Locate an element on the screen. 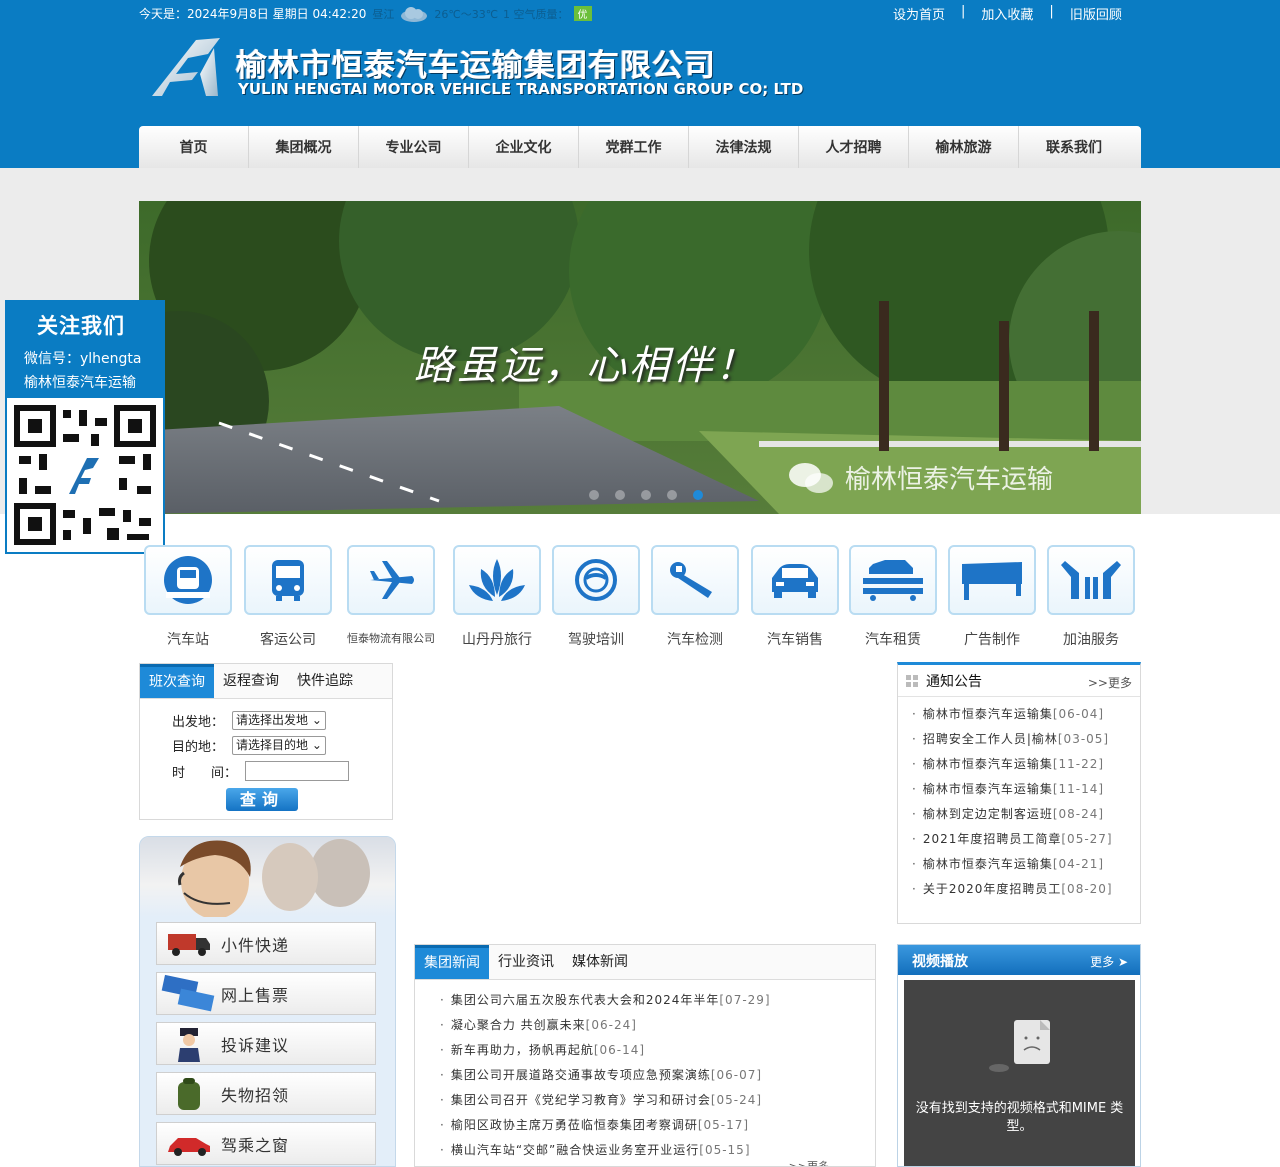  notice-item: 榆林市恒泰汽车运输集[11-22] is located at coordinates (1026, 764).